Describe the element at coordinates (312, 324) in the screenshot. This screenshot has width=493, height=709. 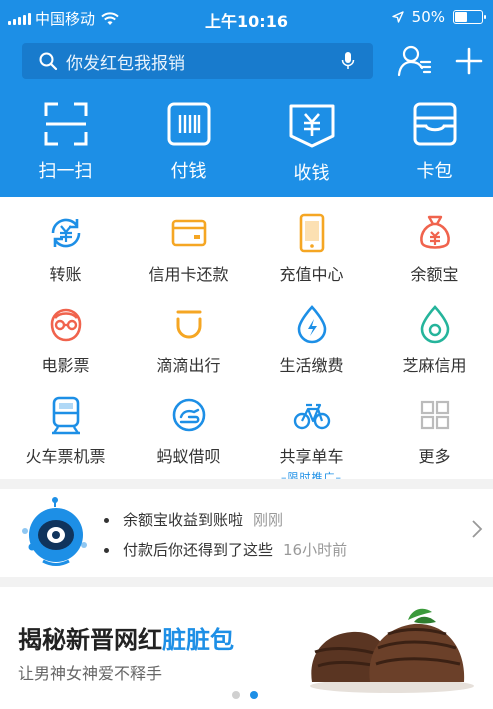
I see `utility-icon` at that location.